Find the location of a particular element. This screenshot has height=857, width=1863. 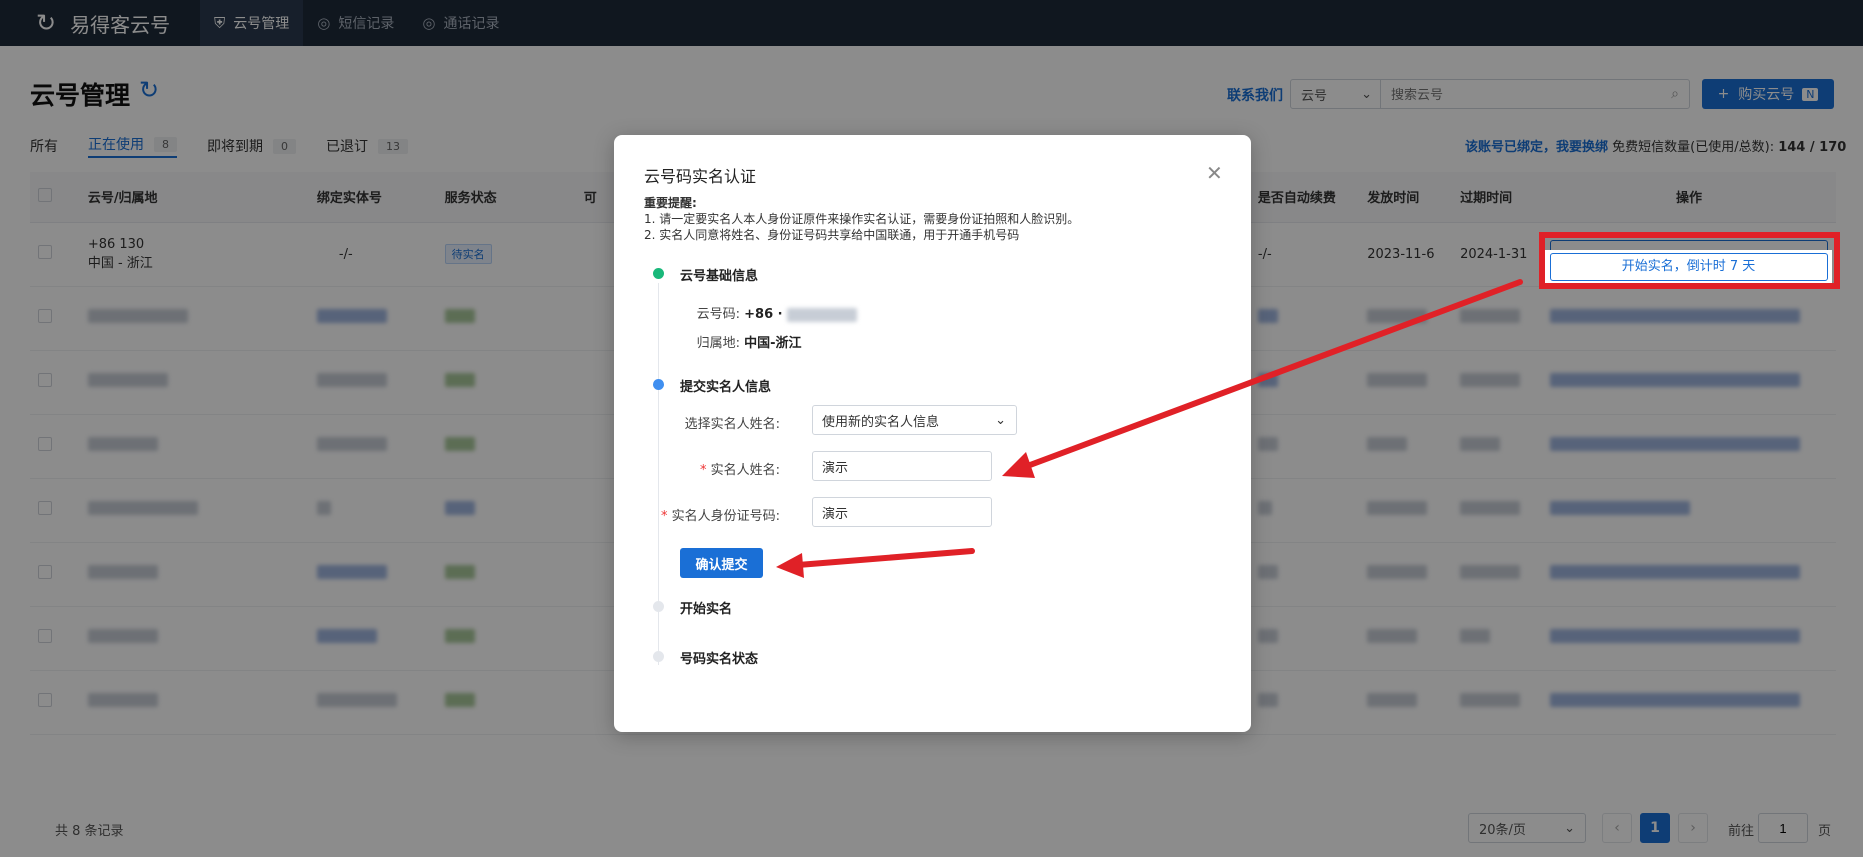

id-number-label: * 实名人身份证号码: is located at coordinates (720, 516).